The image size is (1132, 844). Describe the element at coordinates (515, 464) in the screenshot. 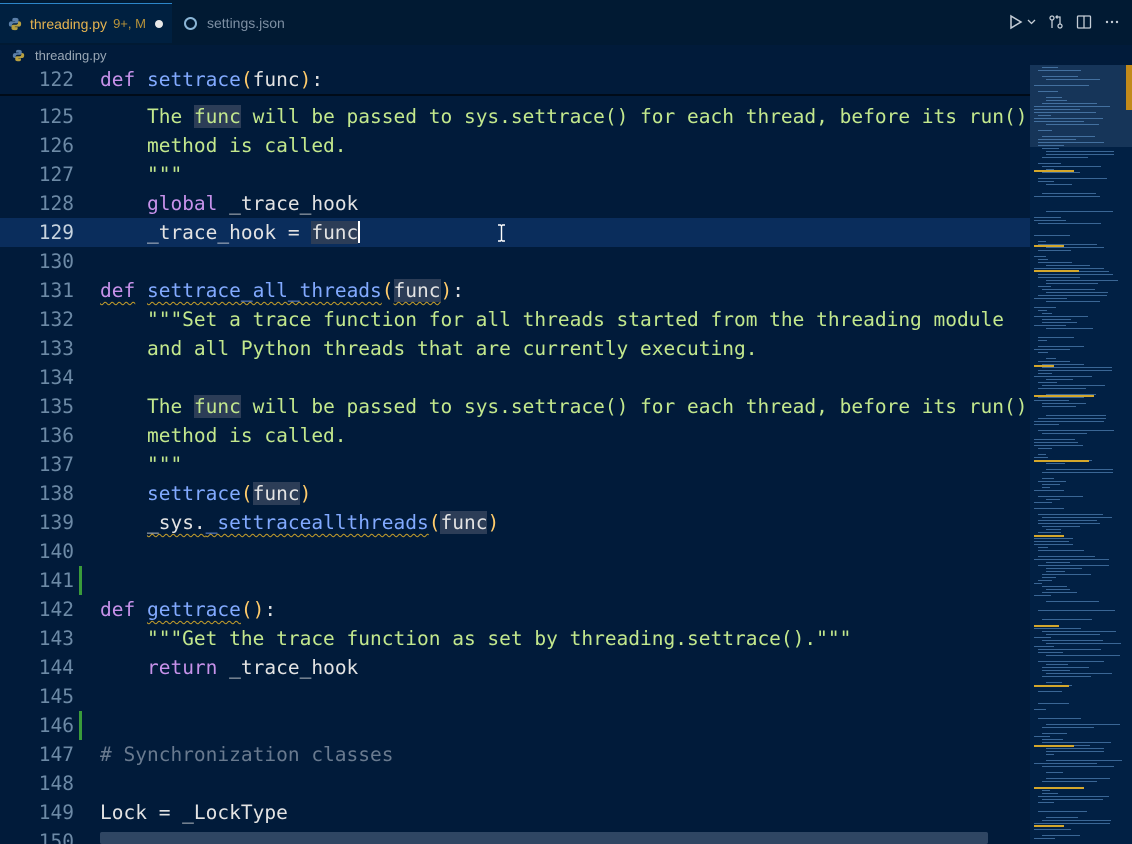

I see `code-row: 137 """` at that location.